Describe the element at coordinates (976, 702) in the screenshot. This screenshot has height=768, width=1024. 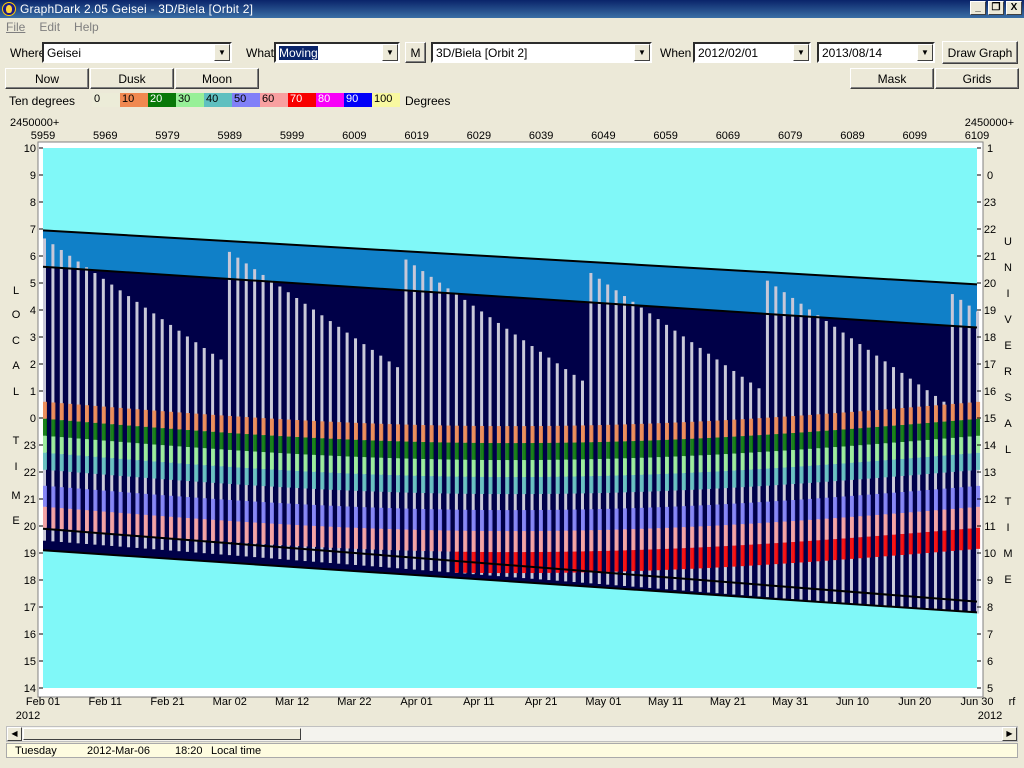
I see `date-tick-label: Jun 30` at that location.